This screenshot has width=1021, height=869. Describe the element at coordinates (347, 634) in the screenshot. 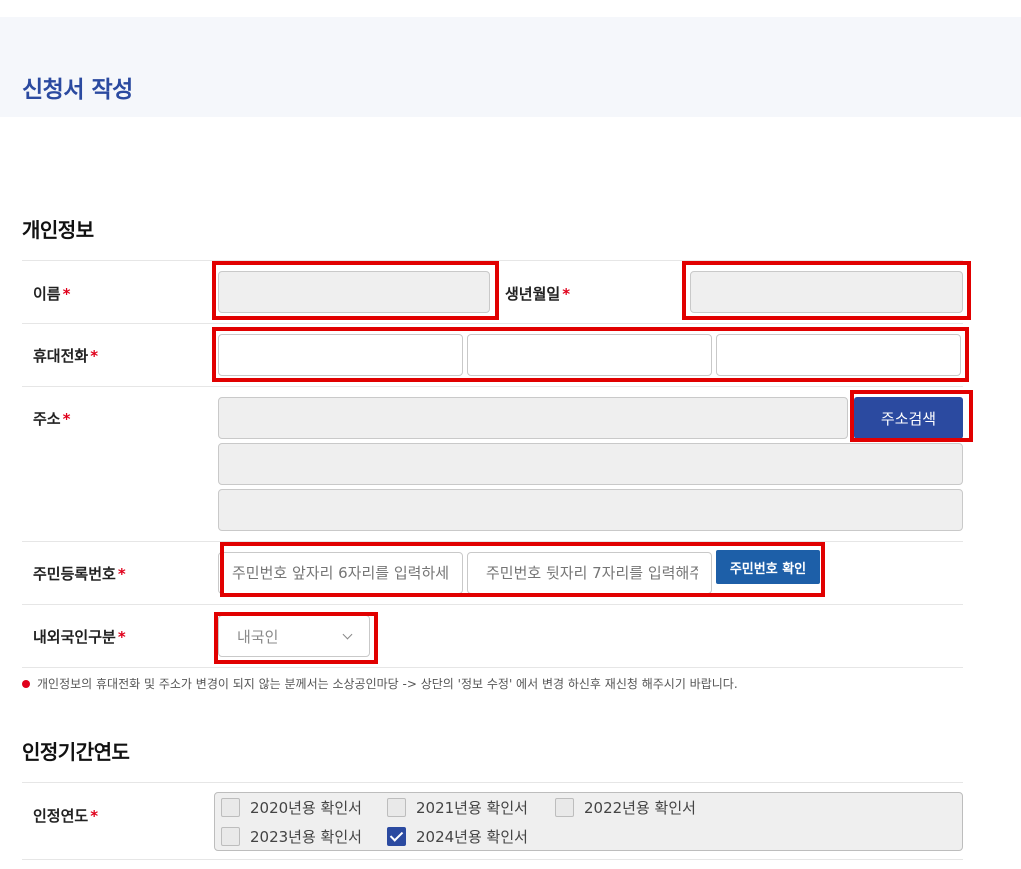

I see `chevron-down-icon` at that location.